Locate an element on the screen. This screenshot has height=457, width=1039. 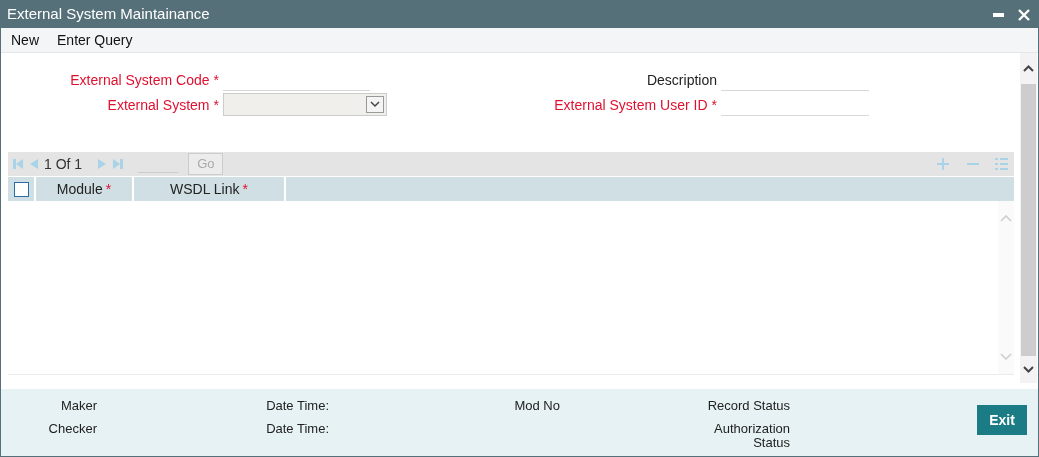
column-header: WSDL Link is located at coordinates (205, 189).